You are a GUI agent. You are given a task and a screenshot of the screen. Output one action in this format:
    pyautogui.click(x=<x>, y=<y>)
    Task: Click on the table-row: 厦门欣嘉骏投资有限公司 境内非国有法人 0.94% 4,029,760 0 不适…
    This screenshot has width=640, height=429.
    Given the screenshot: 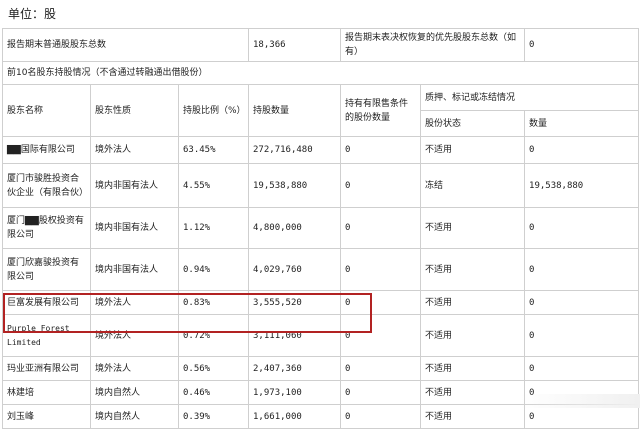 What is the action you would take?
    pyautogui.click(x=321, y=269)
    